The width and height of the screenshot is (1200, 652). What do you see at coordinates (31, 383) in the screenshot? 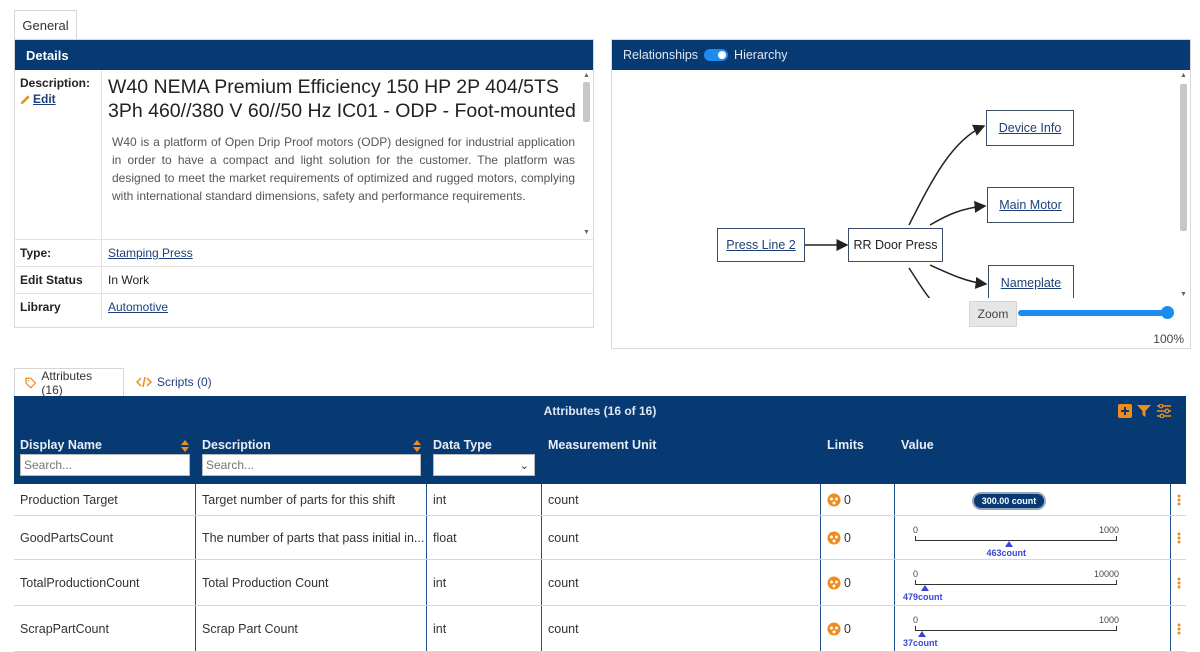
I see `tag-icon` at bounding box center [31, 383].